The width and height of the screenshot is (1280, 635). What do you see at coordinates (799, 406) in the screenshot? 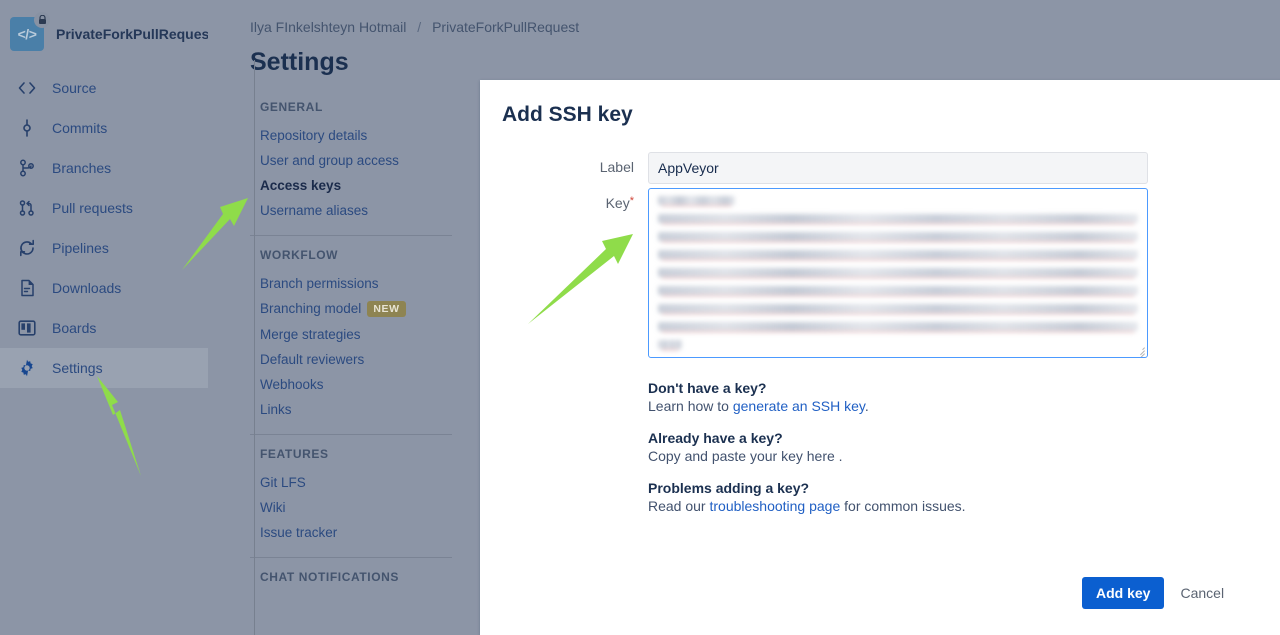
I see `generate-ssh-key-link: generate an SSH key` at bounding box center [799, 406].